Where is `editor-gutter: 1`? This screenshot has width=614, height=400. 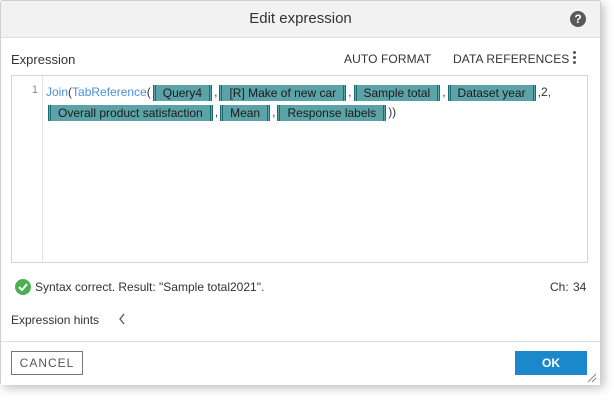 editor-gutter: 1 is located at coordinates (27, 169).